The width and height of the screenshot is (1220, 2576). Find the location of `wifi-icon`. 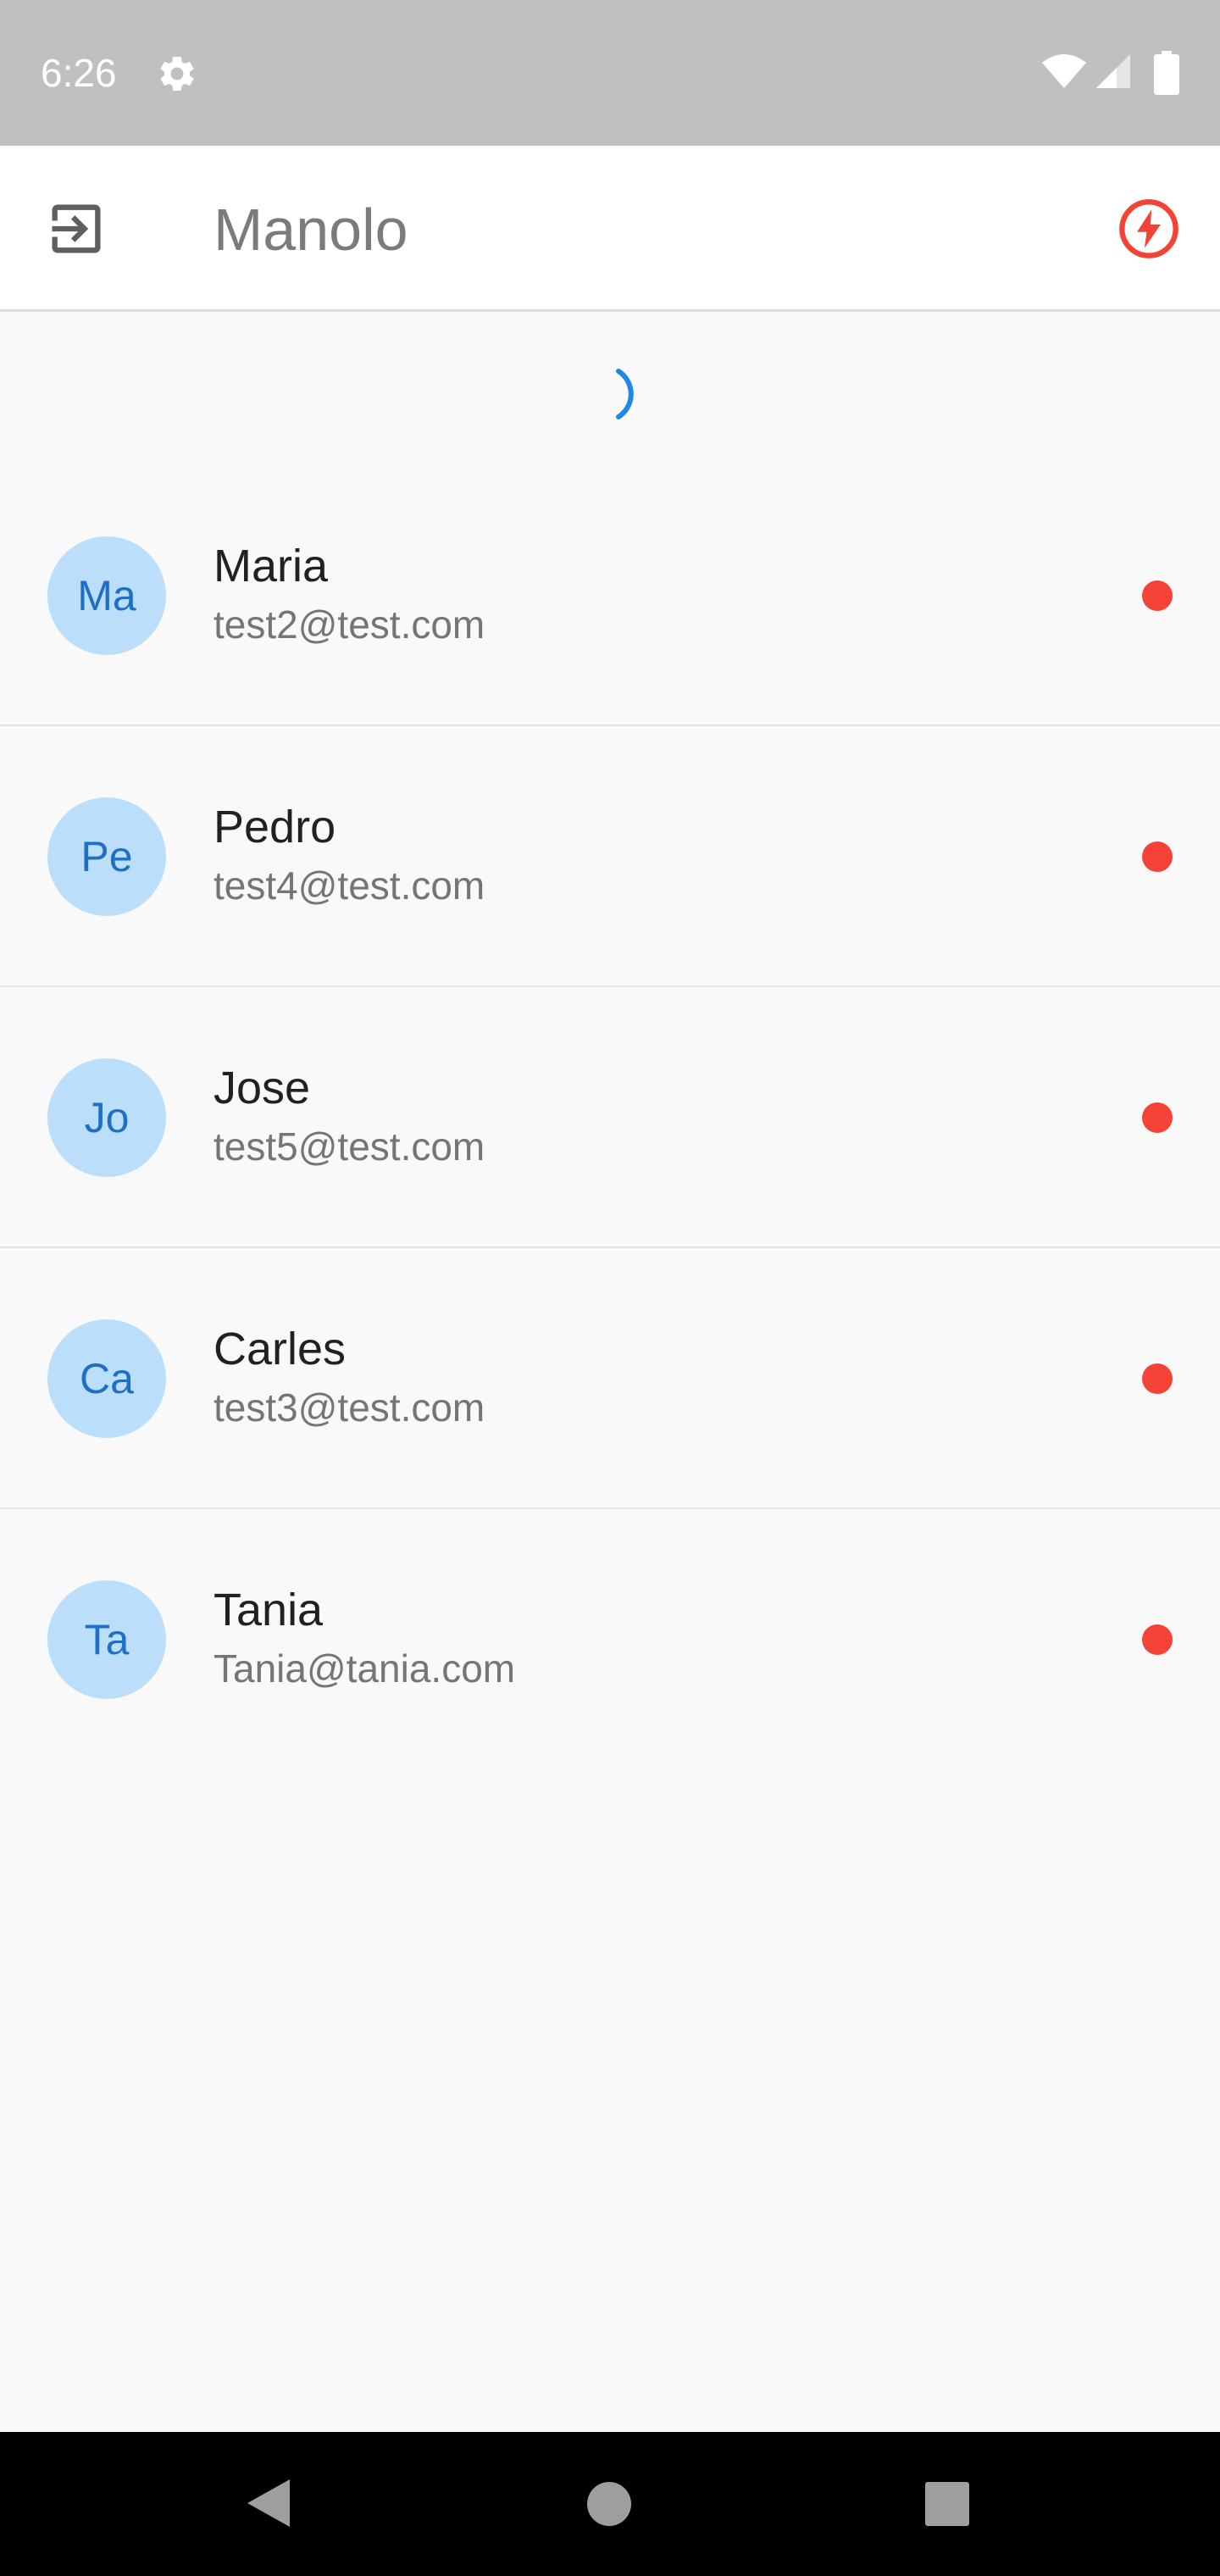

wifi-icon is located at coordinates (1064, 71).